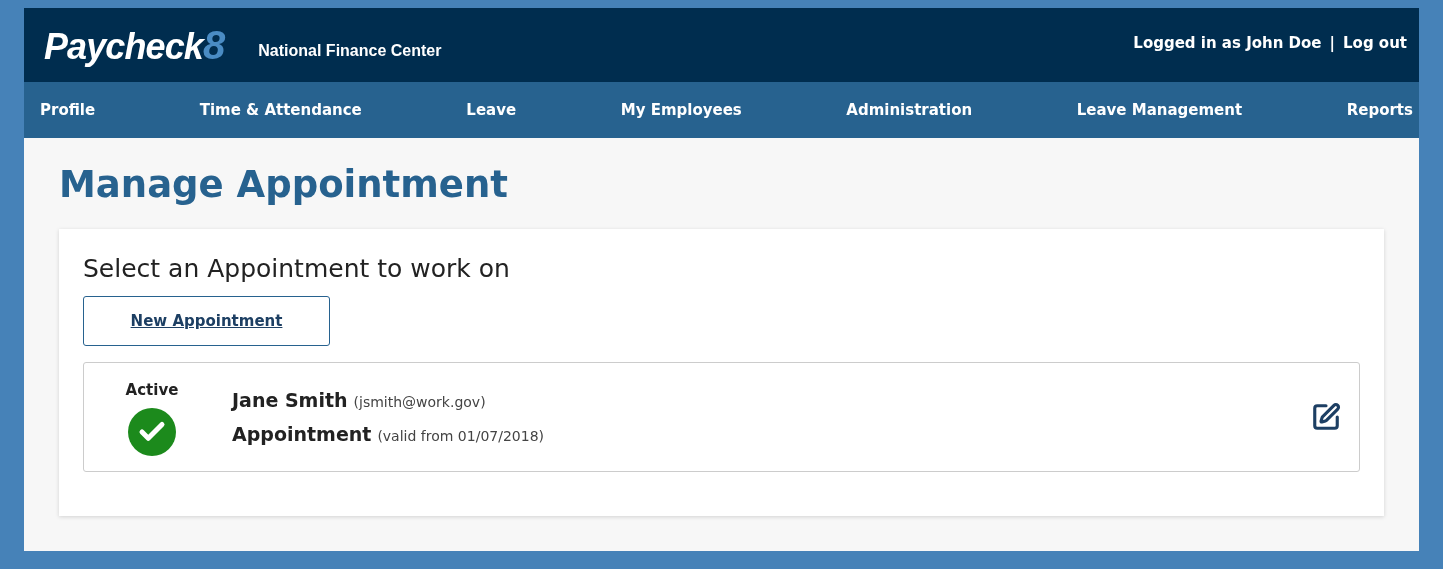 The height and width of the screenshot is (569, 1443). What do you see at coordinates (1375, 43) in the screenshot?
I see `logout-link: Log out` at bounding box center [1375, 43].